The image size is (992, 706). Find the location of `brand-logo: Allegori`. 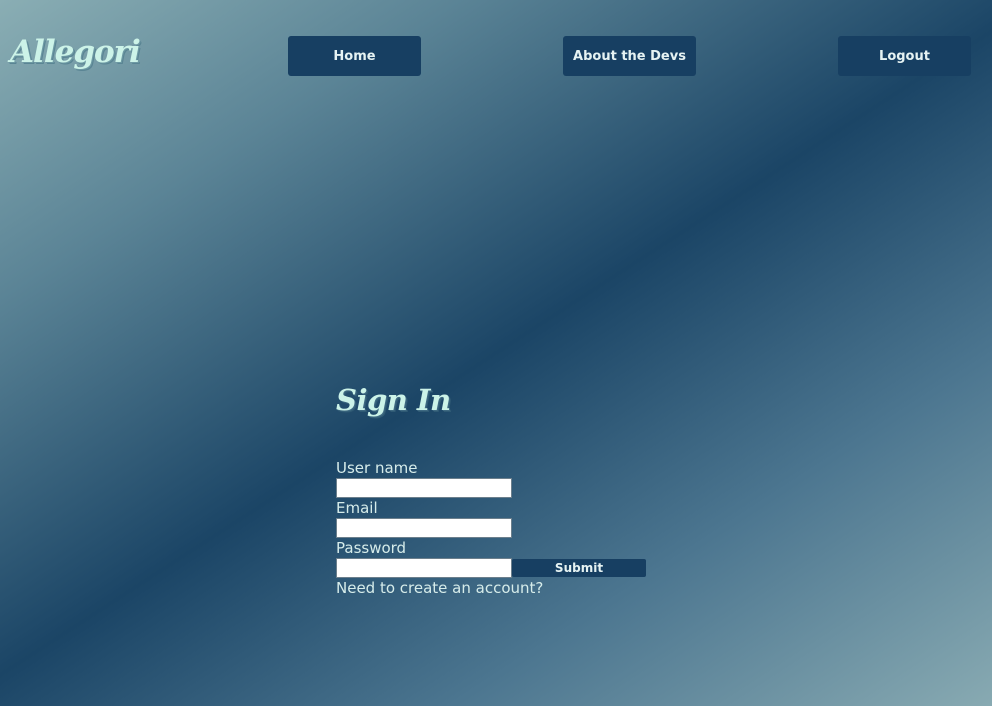

brand-logo: Allegori is located at coordinates (75, 52).